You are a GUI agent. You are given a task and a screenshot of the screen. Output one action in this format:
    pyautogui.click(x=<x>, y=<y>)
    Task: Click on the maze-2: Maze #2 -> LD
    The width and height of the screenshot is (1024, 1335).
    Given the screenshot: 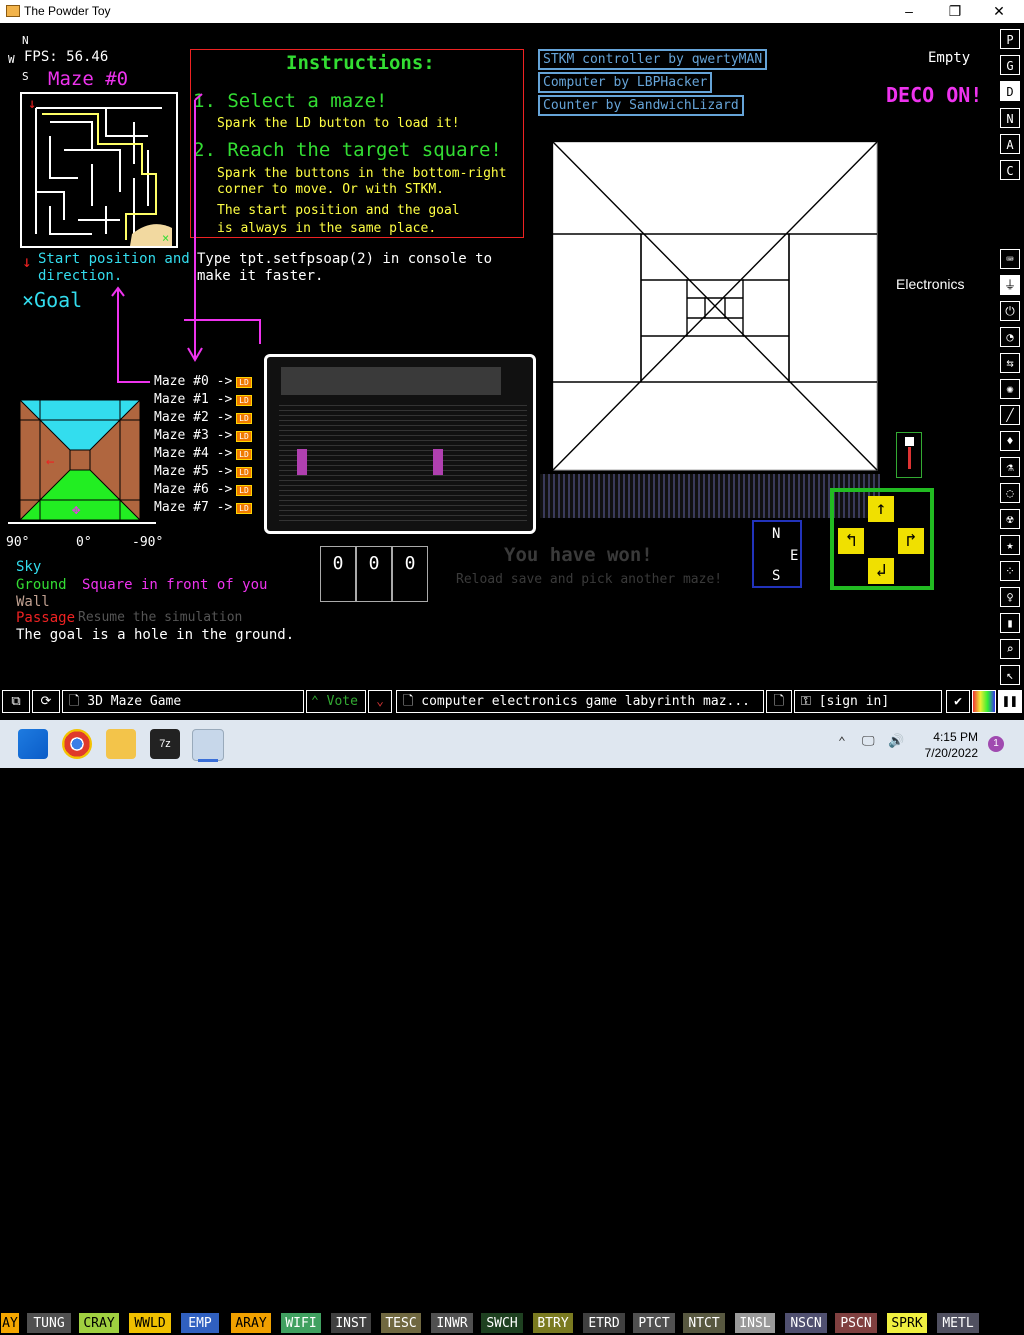 What is the action you would take?
    pyautogui.click(x=209, y=419)
    